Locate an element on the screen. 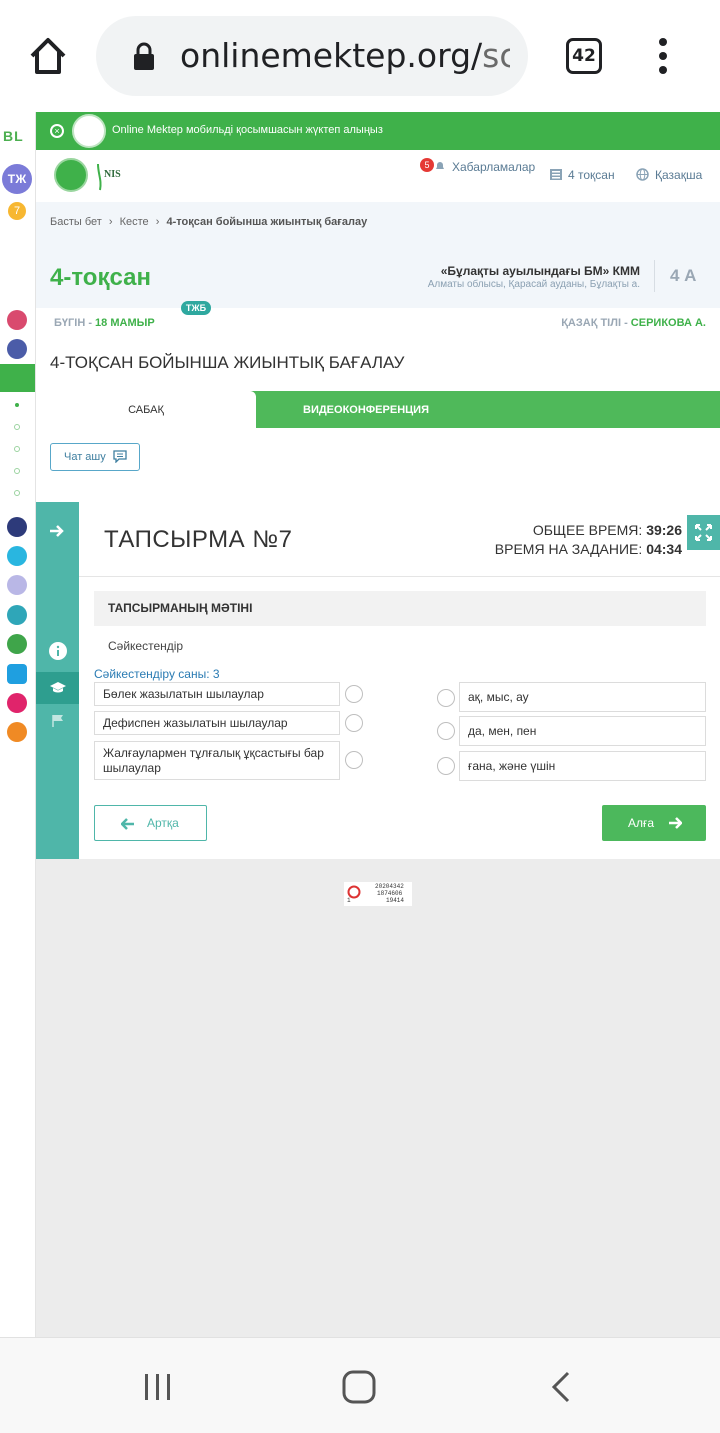 This screenshot has width=720, height=1433. class-label: 4 А is located at coordinates (683, 275).